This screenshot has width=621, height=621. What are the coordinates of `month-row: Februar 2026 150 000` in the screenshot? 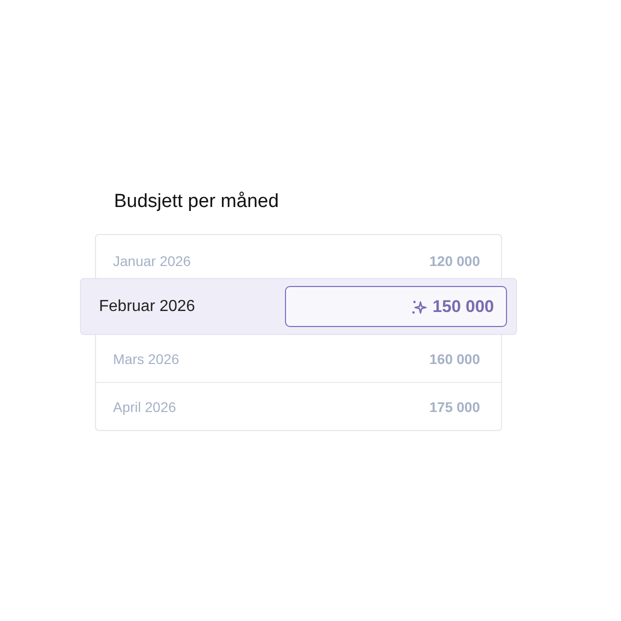 It's located at (298, 306).